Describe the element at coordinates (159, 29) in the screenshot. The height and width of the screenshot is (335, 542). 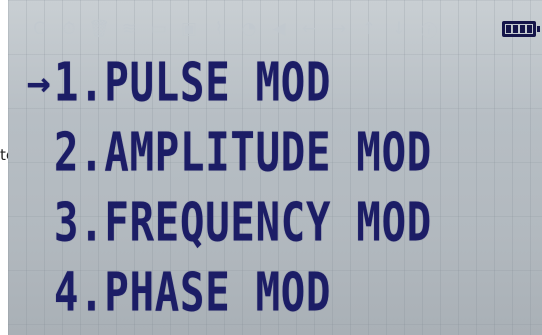
I see `folder-icon: ▭` at that location.